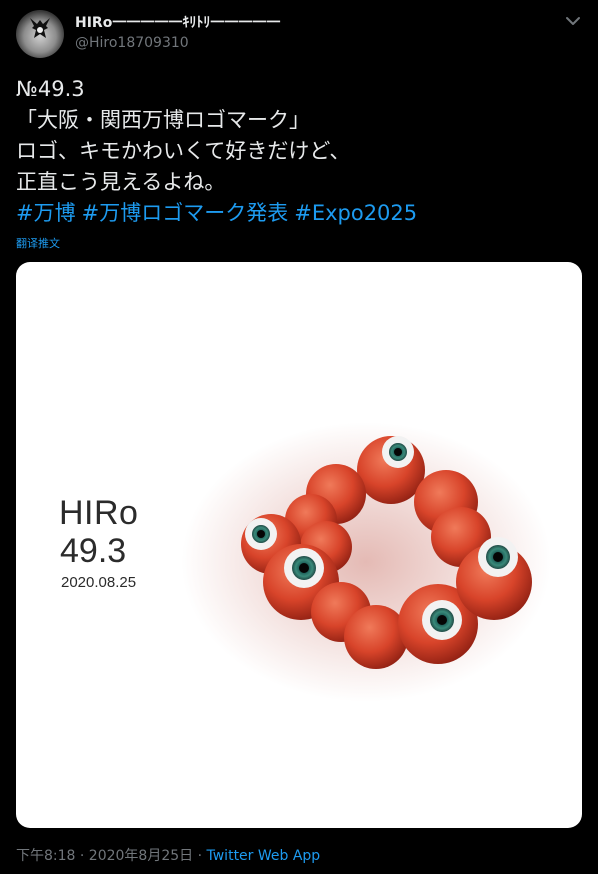 Image resolution: width=598 pixels, height=874 pixels. What do you see at coordinates (40, 28) in the screenshot?
I see `avatar-figure-icon` at bounding box center [40, 28].